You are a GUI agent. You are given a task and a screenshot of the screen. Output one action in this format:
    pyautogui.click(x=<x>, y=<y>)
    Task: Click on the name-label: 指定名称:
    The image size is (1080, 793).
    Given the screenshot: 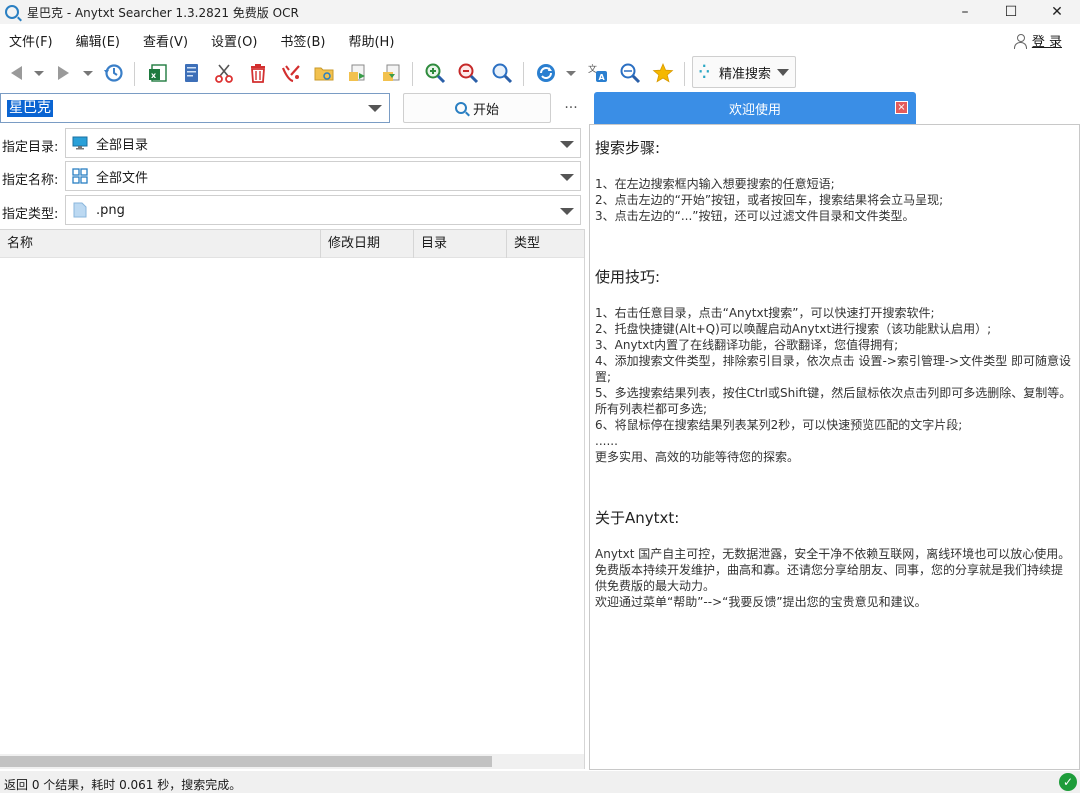 What is the action you would take?
    pyautogui.click(x=30, y=180)
    